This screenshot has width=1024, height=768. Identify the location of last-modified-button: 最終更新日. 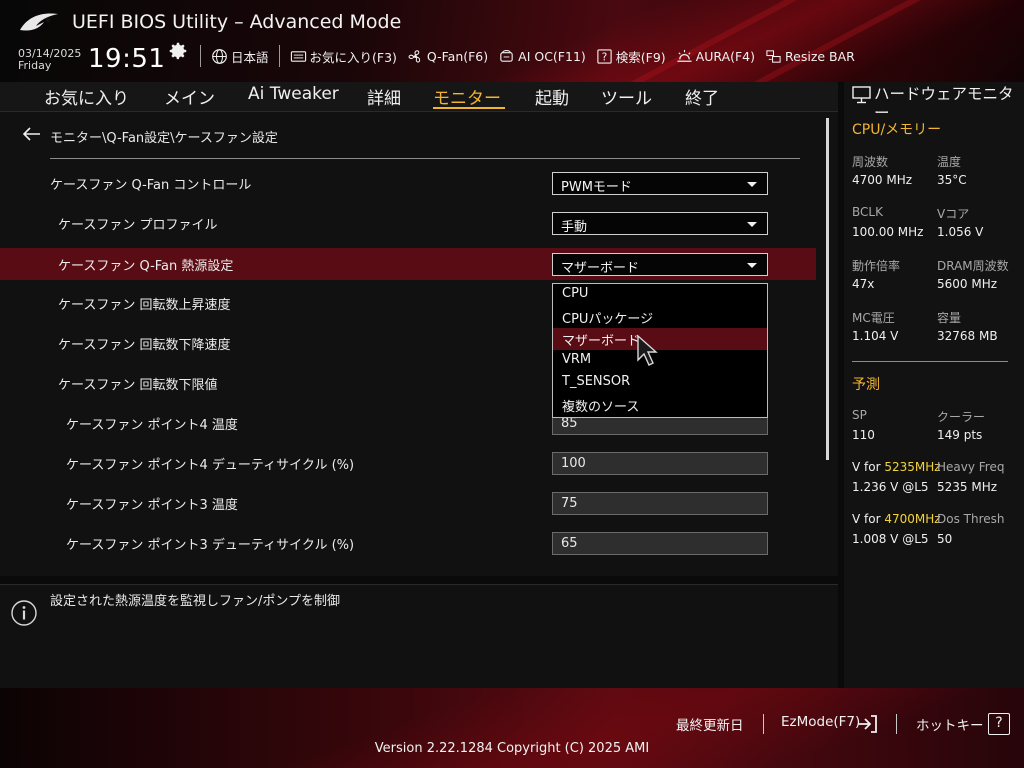
(710, 724).